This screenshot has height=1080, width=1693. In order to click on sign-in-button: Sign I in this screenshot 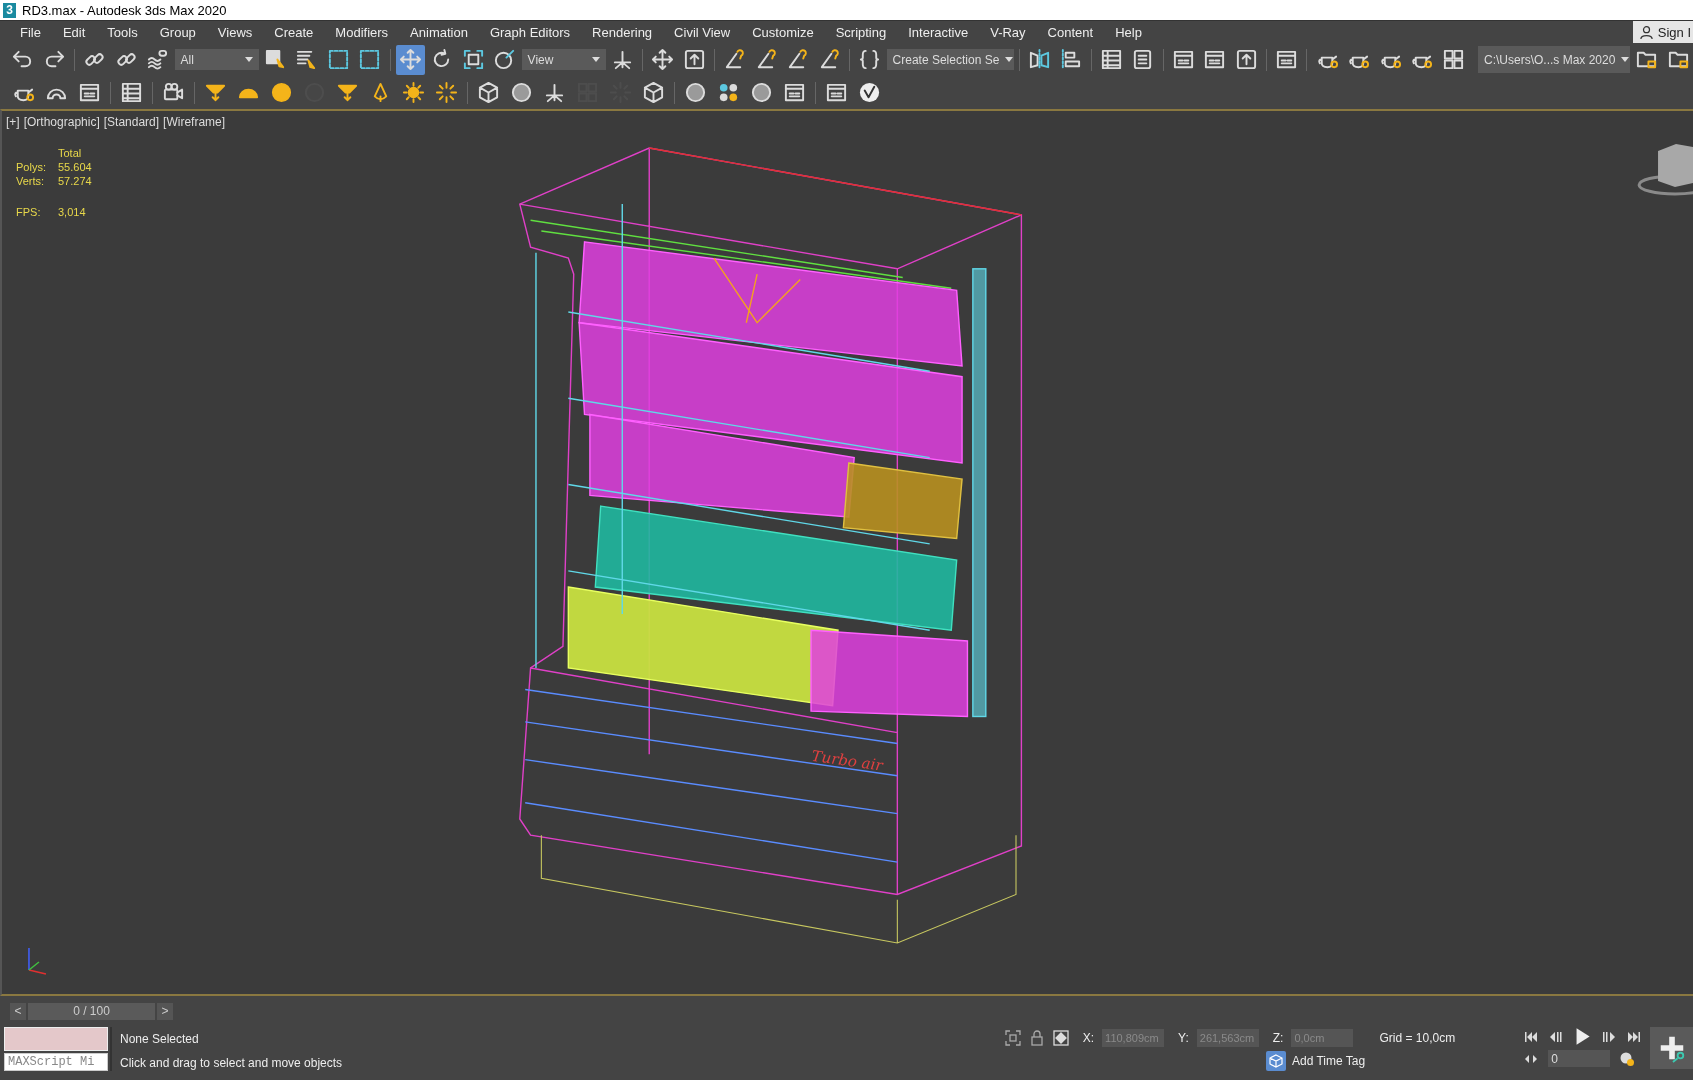, I will do `click(1662, 32)`.